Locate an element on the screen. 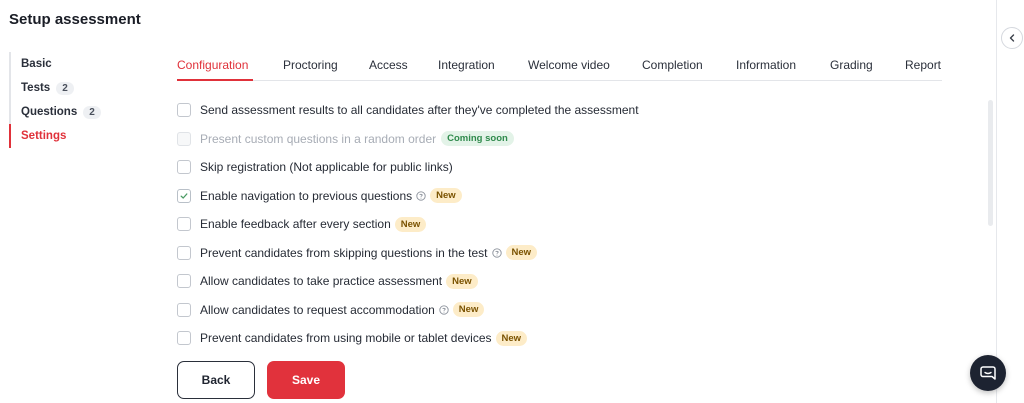 The width and height of the screenshot is (1024, 403). back-button: Back is located at coordinates (216, 380).